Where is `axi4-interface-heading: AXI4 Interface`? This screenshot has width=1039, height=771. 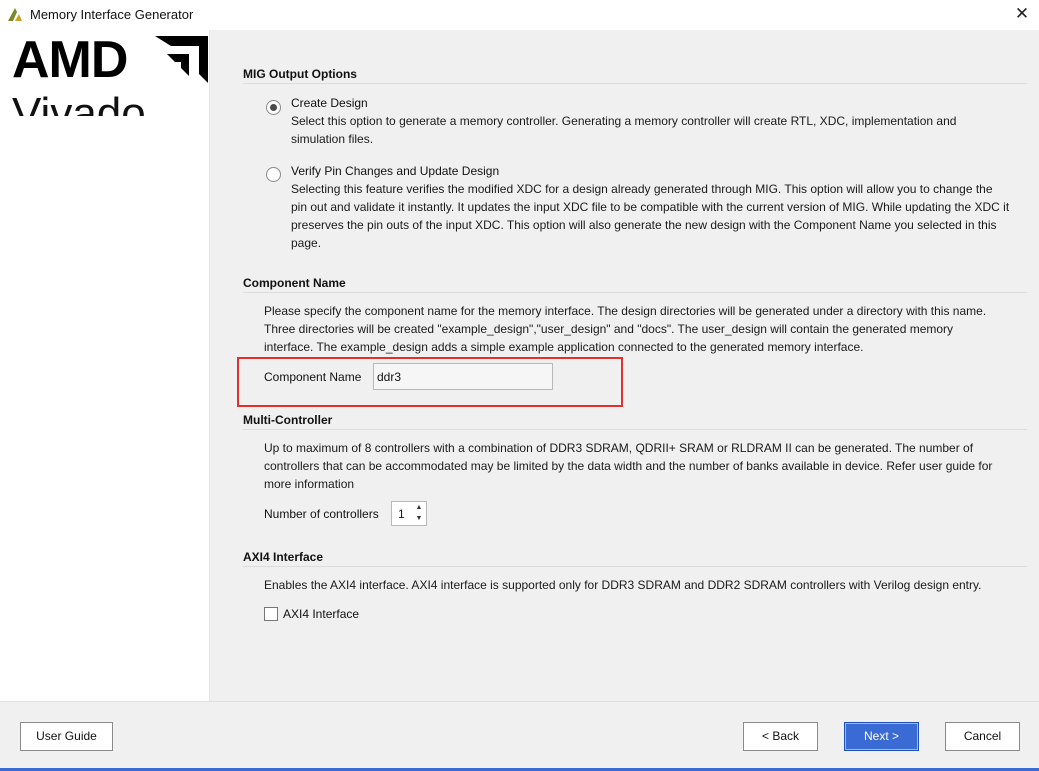
axi4-interface-heading: AXI4 Interface is located at coordinates (283, 557).